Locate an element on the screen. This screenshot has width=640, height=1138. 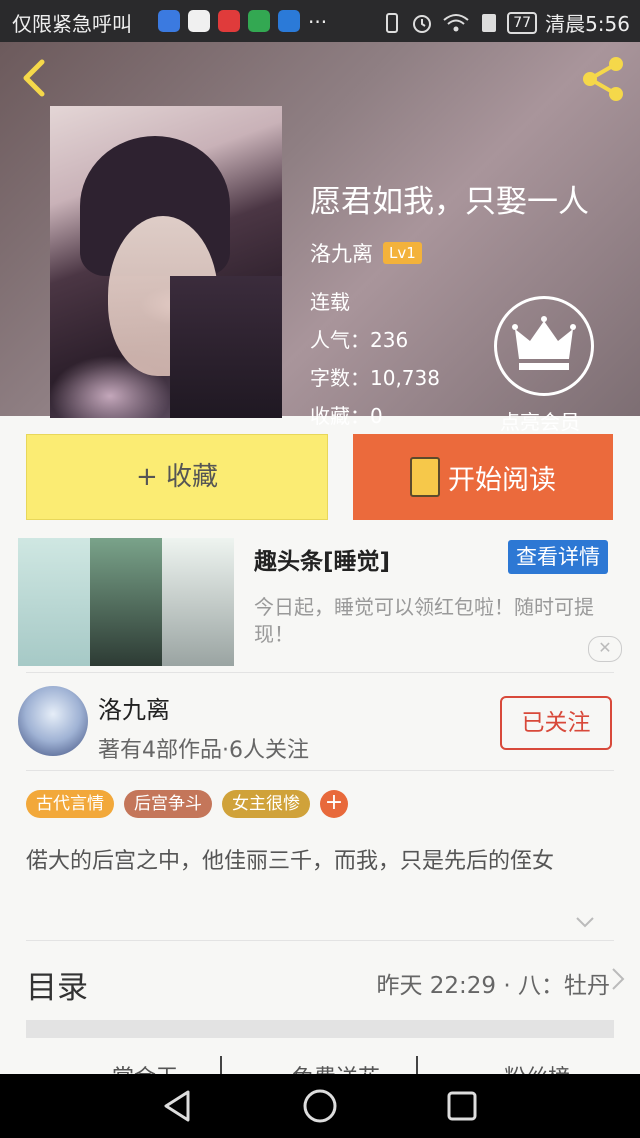
system-nav-bar is located at coordinates (320, 1106).